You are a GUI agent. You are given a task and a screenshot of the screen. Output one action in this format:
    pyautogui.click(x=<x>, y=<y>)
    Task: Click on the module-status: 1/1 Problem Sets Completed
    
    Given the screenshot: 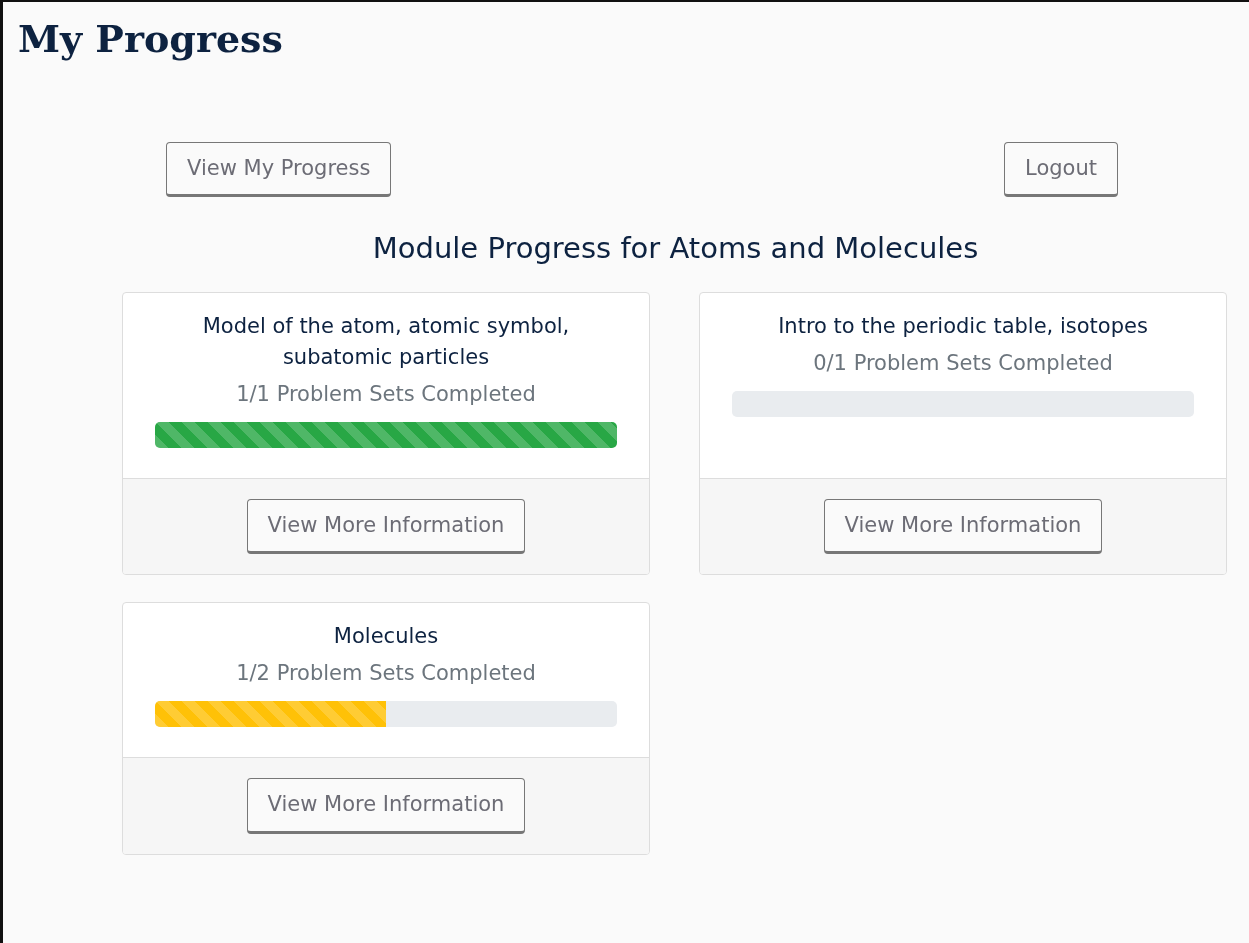 What is the action you would take?
    pyautogui.click(x=386, y=395)
    